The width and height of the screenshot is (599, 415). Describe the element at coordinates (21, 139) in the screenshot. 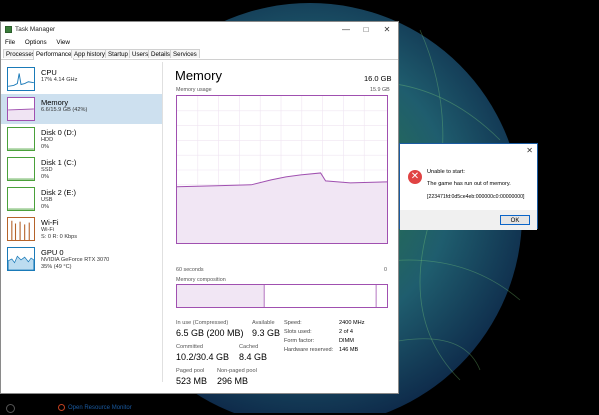

I see `disk0-thumbnail` at that location.